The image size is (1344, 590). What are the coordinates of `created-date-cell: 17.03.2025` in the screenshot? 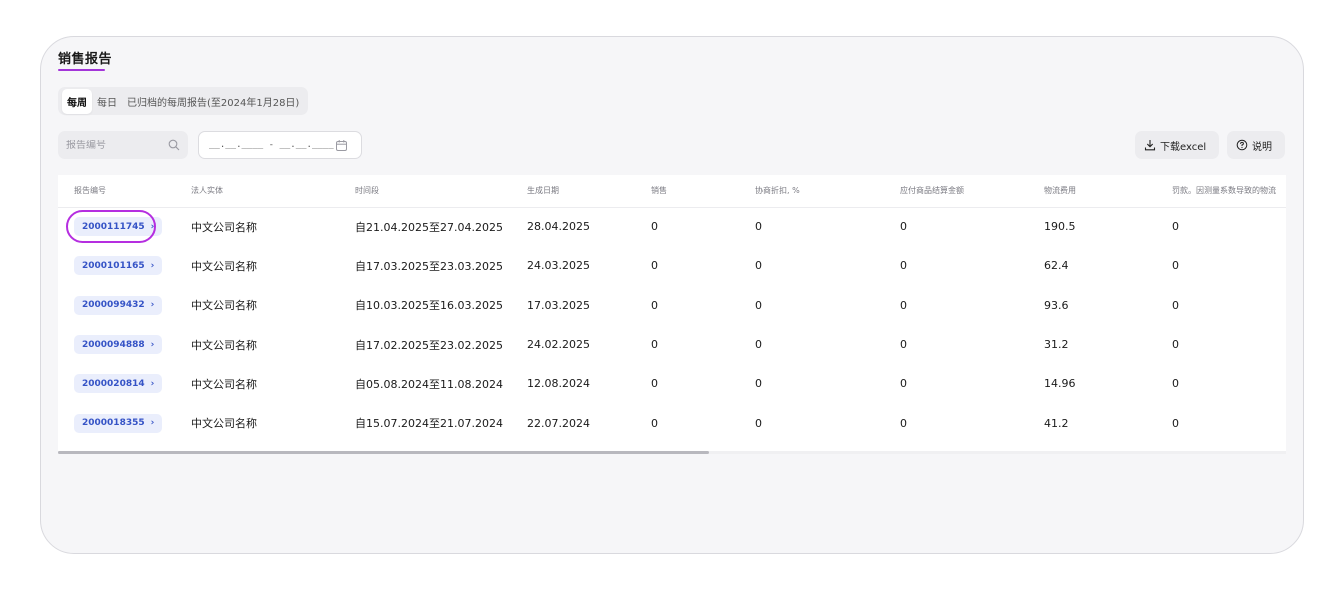 It's located at (558, 305).